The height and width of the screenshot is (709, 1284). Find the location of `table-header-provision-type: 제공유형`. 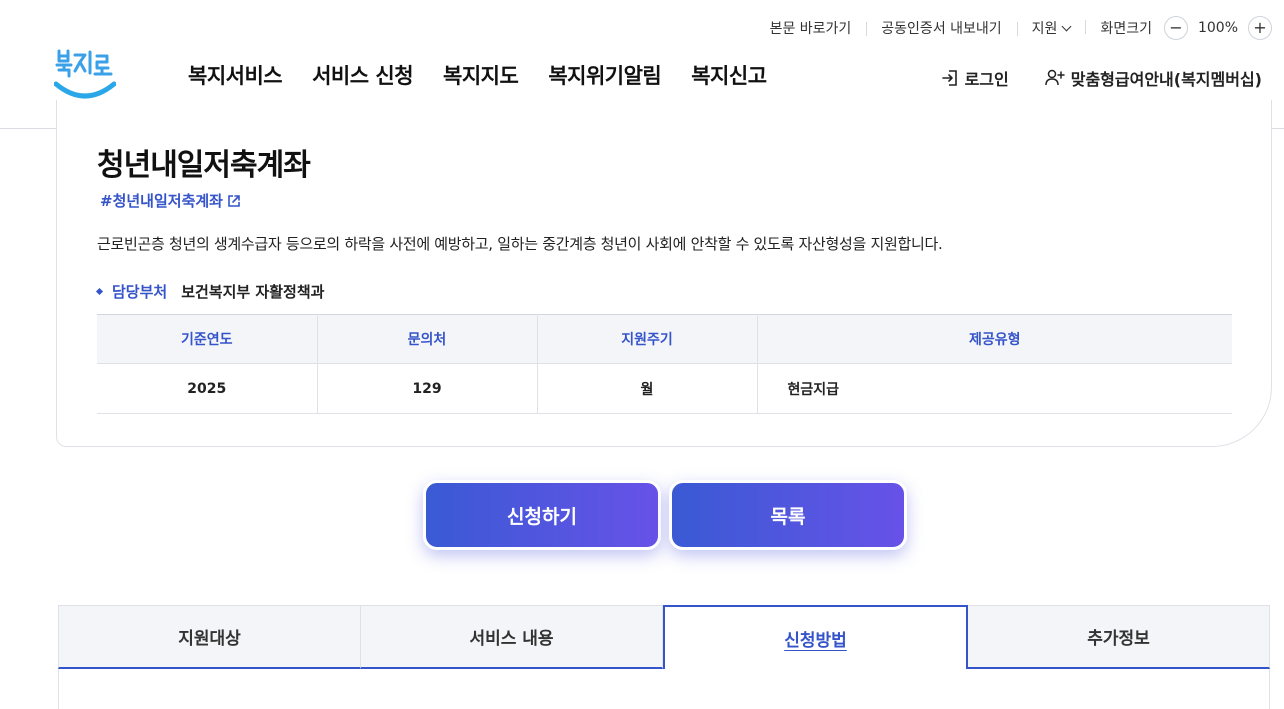

table-header-provision-type: 제공유형 is located at coordinates (994, 339).